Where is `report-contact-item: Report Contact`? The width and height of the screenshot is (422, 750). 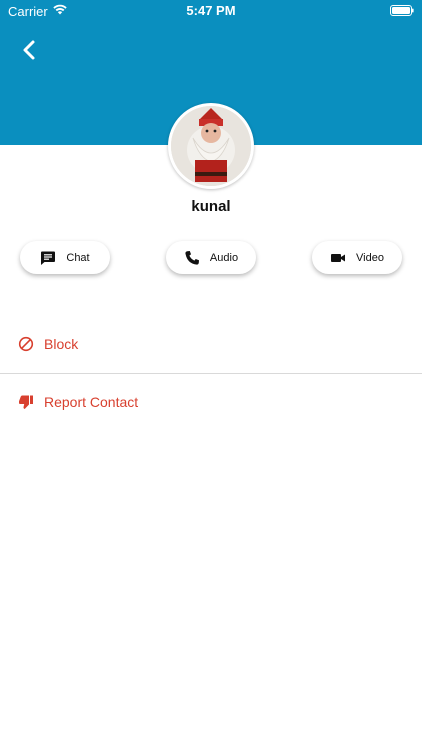 report-contact-item: Report Contact is located at coordinates (211, 402).